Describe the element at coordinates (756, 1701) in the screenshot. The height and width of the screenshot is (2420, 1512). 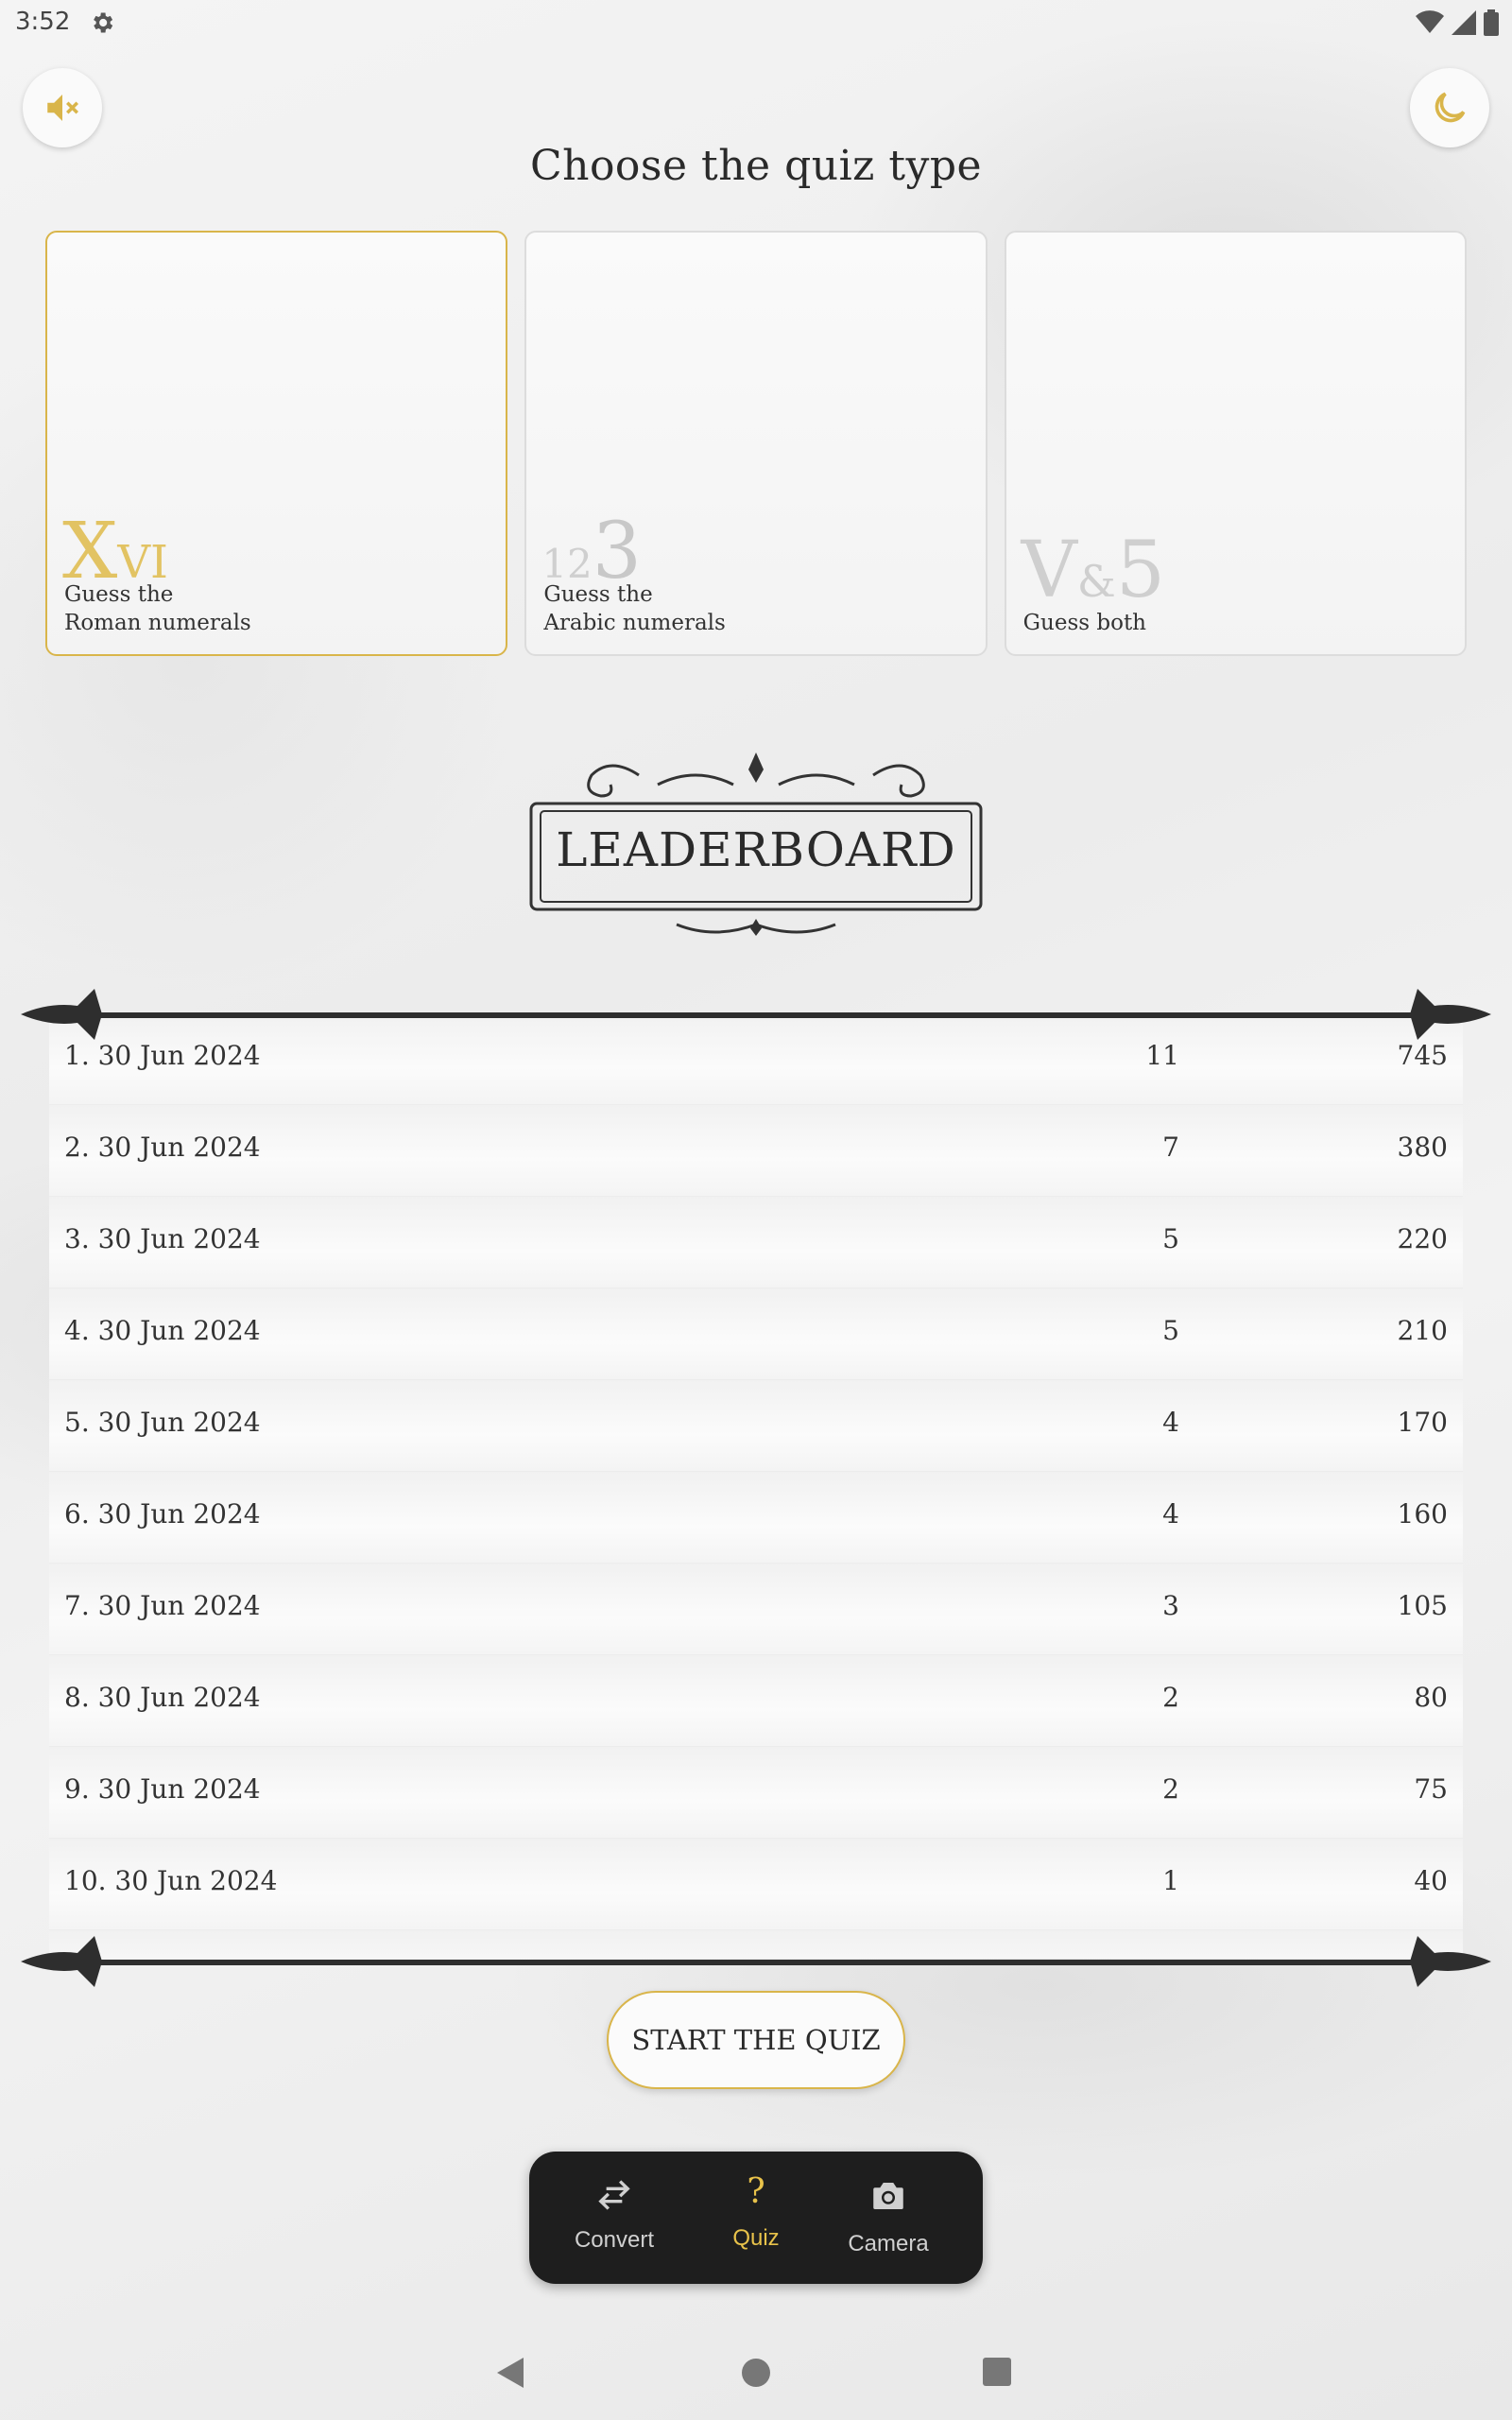
I see `table-row: 8. 30 Jun 2024 2 80` at that location.